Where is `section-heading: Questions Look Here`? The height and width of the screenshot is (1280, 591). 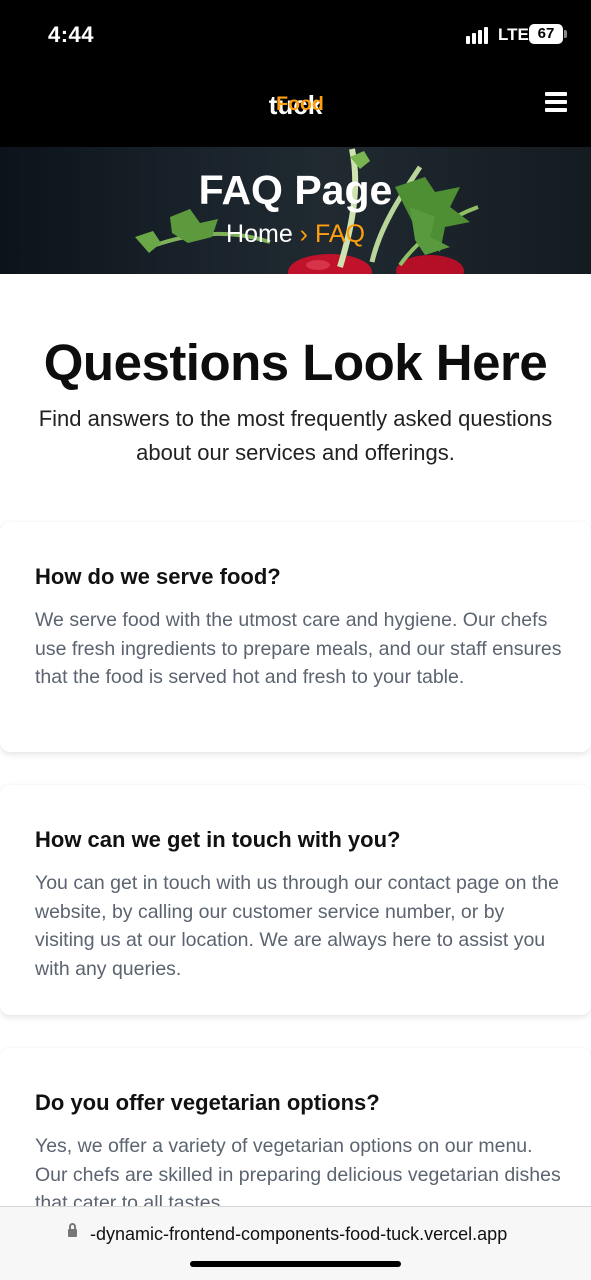
section-heading: Questions Look Here is located at coordinates (295, 362).